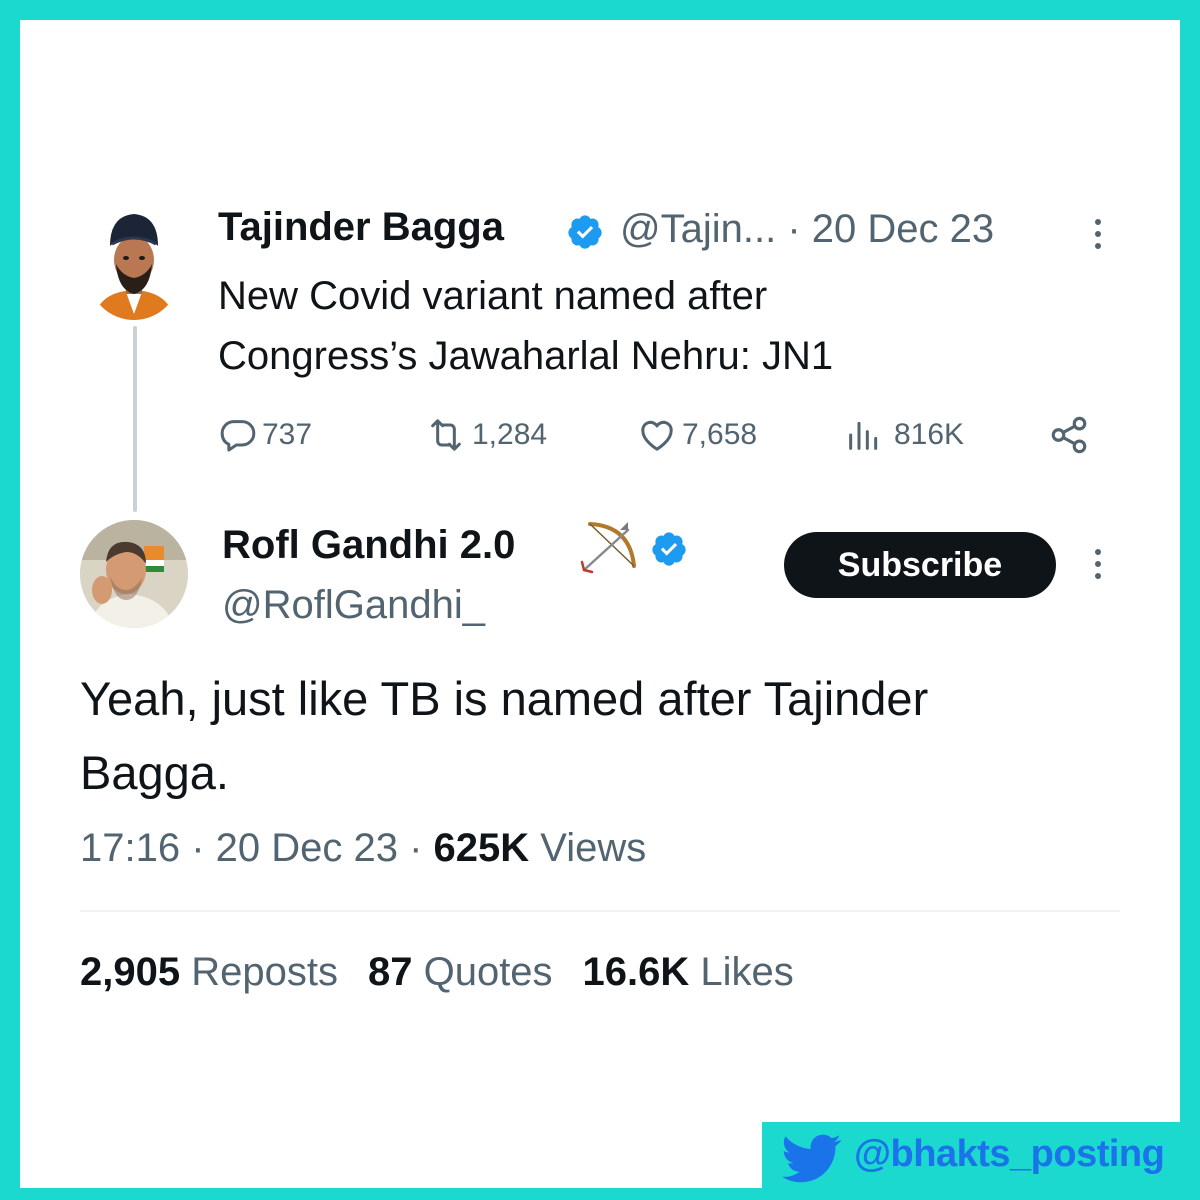 Image resolution: width=1200 pixels, height=1200 pixels. I want to click on quotes-label: Quotes, so click(482, 972).